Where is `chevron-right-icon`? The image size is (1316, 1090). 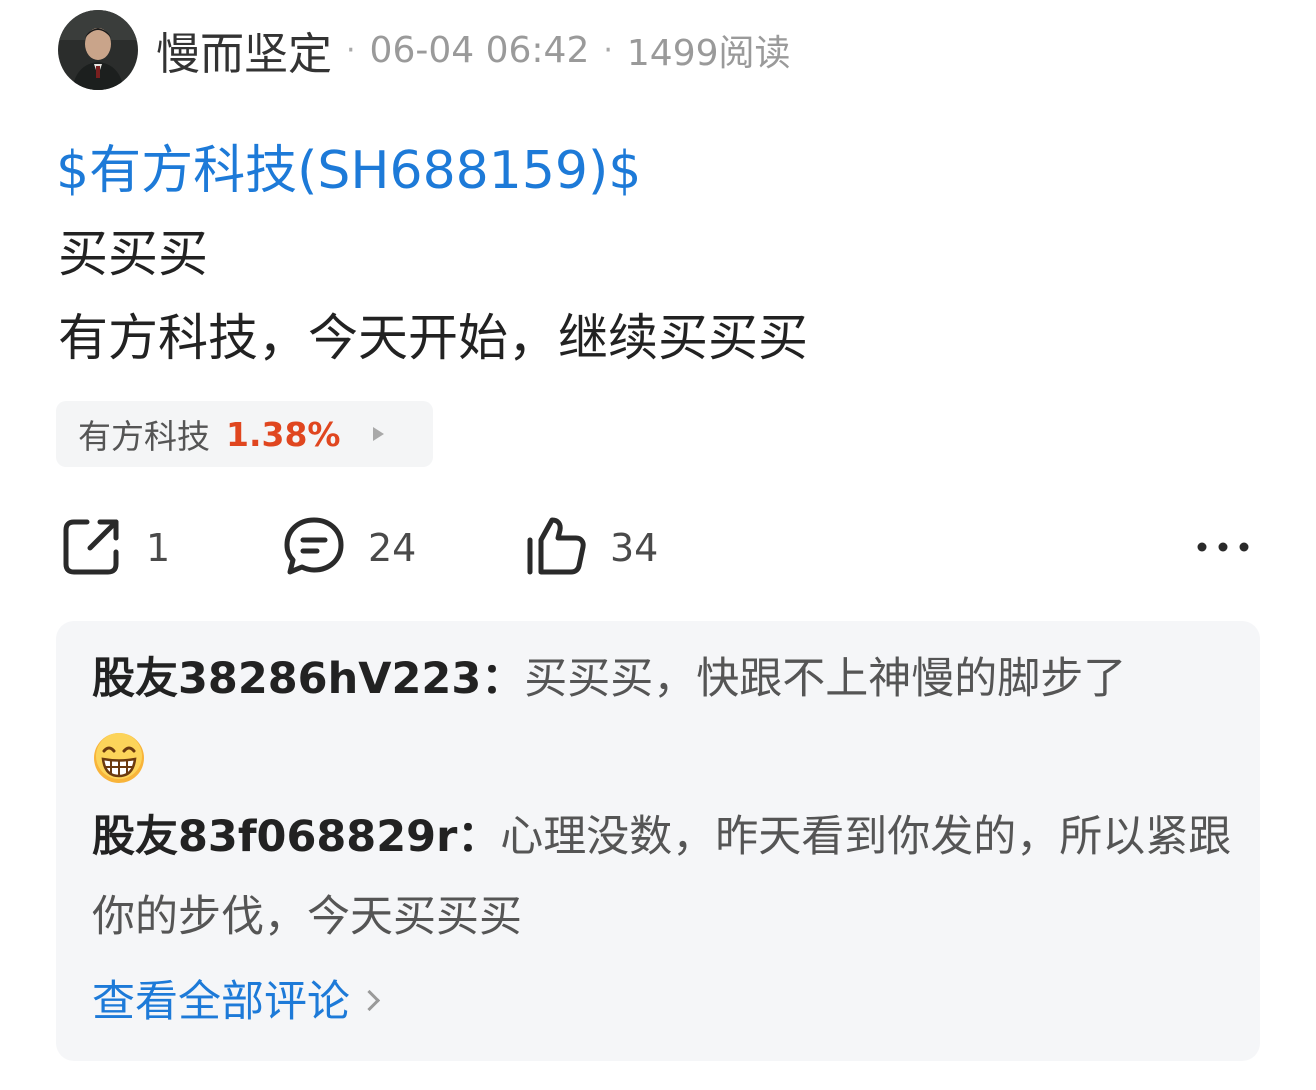
chevron-right-icon is located at coordinates (369, 1000).